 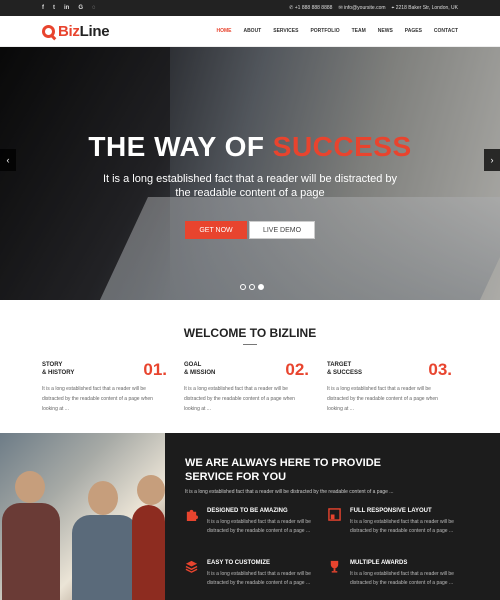 What do you see at coordinates (80, 8) in the screenshot?
I see `google-plus-icon: G` at bounding box center [80, 8].